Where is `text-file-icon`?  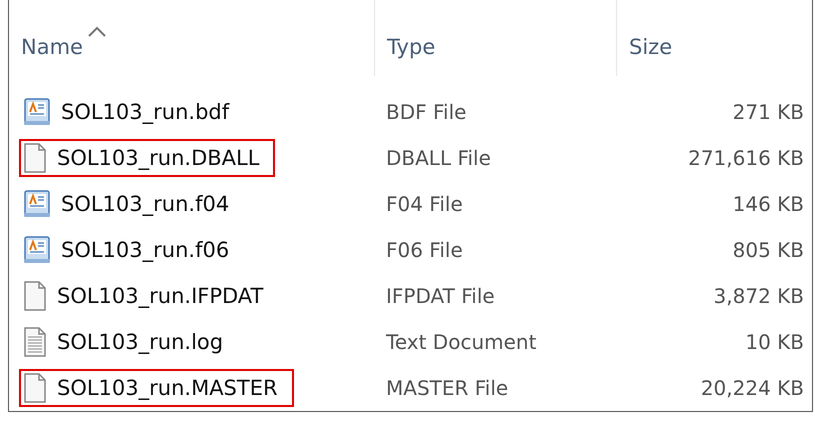
text-file-icon is located at coordinates (35, 342).